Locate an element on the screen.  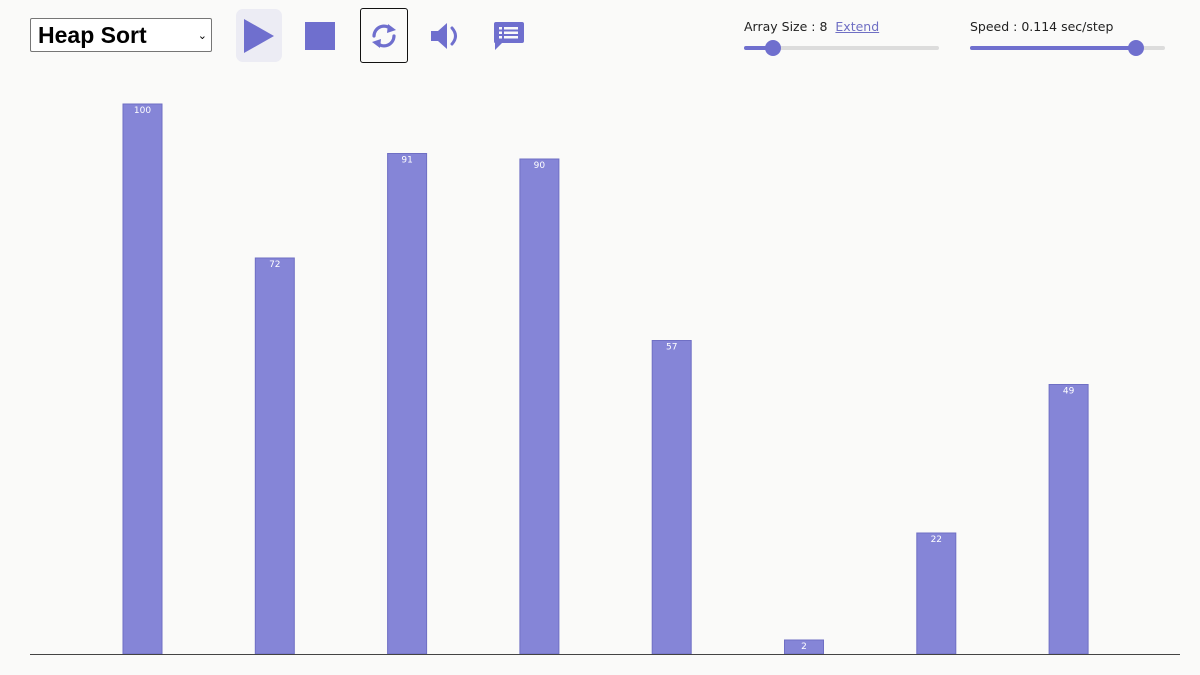
bar-value-label: 90 is located at coordinates (540, 166).